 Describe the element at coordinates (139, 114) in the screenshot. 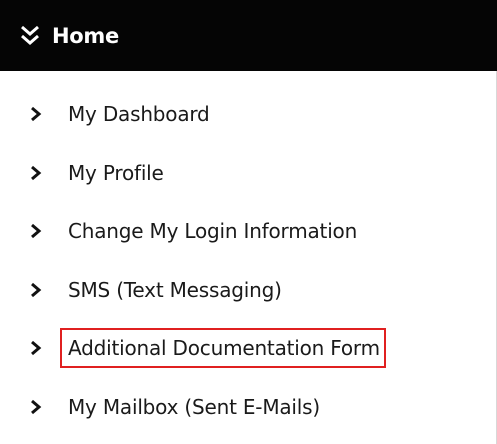

I see `menu-item-label: My Dashboard` at that location.